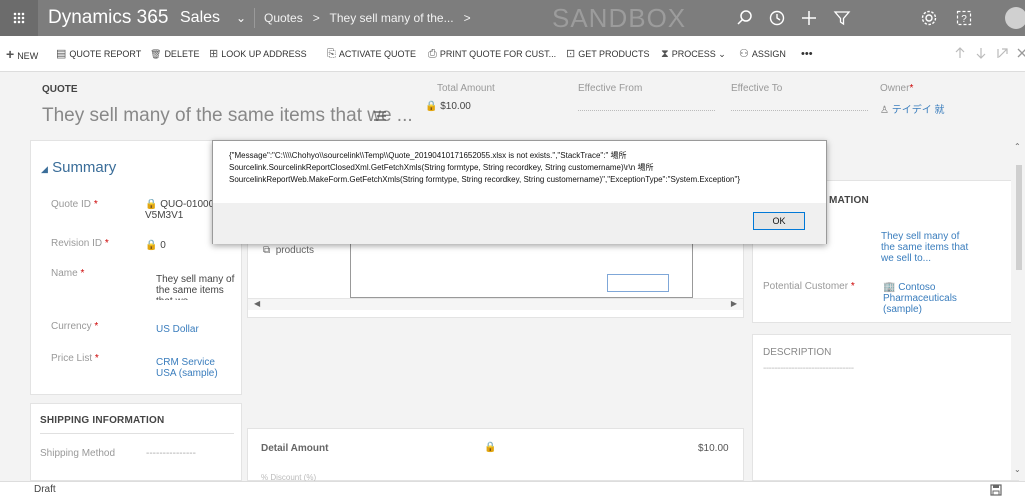  I want to click on status-bar: Draft, so click(512, 489).